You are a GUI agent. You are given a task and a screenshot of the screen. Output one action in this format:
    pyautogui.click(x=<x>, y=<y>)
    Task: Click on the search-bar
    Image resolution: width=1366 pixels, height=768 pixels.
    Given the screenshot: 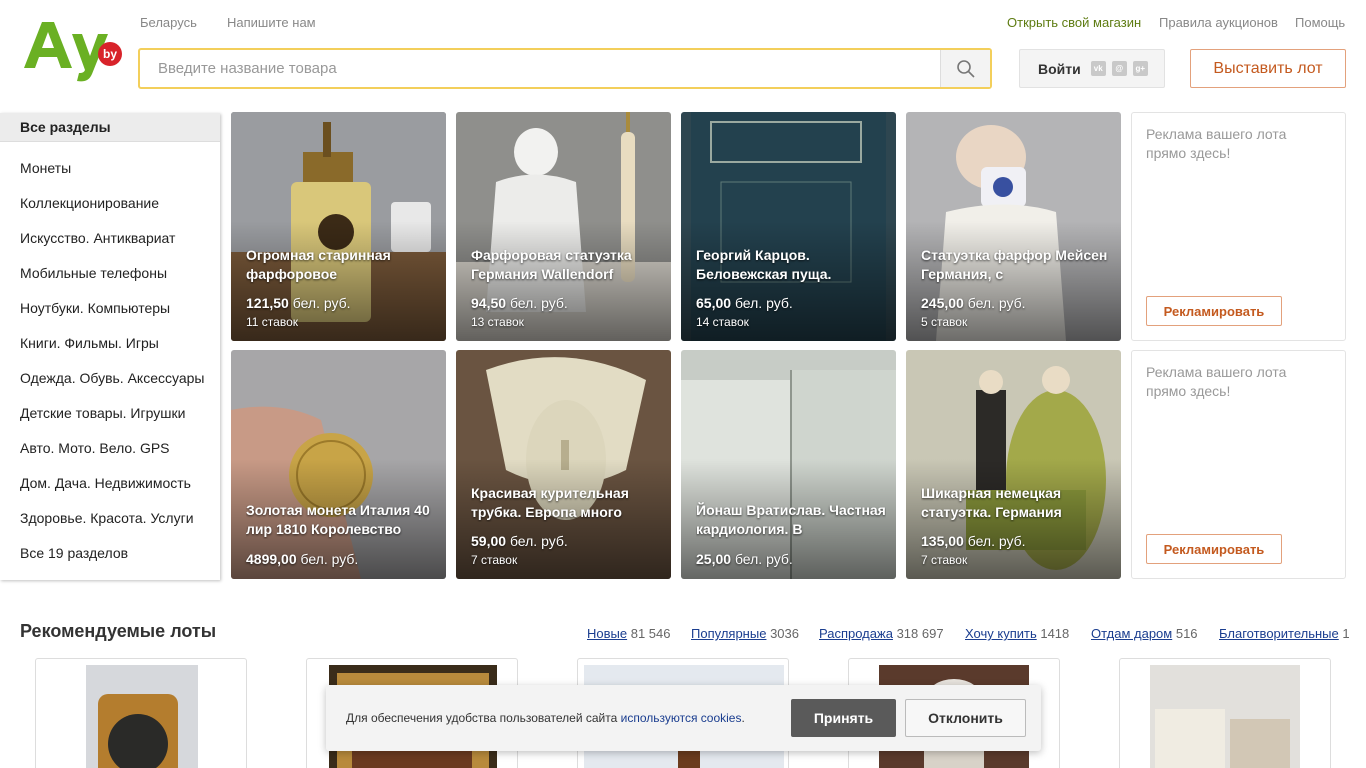 What is the action you would take?
    pyautogui.click(x=565, y=68)
    